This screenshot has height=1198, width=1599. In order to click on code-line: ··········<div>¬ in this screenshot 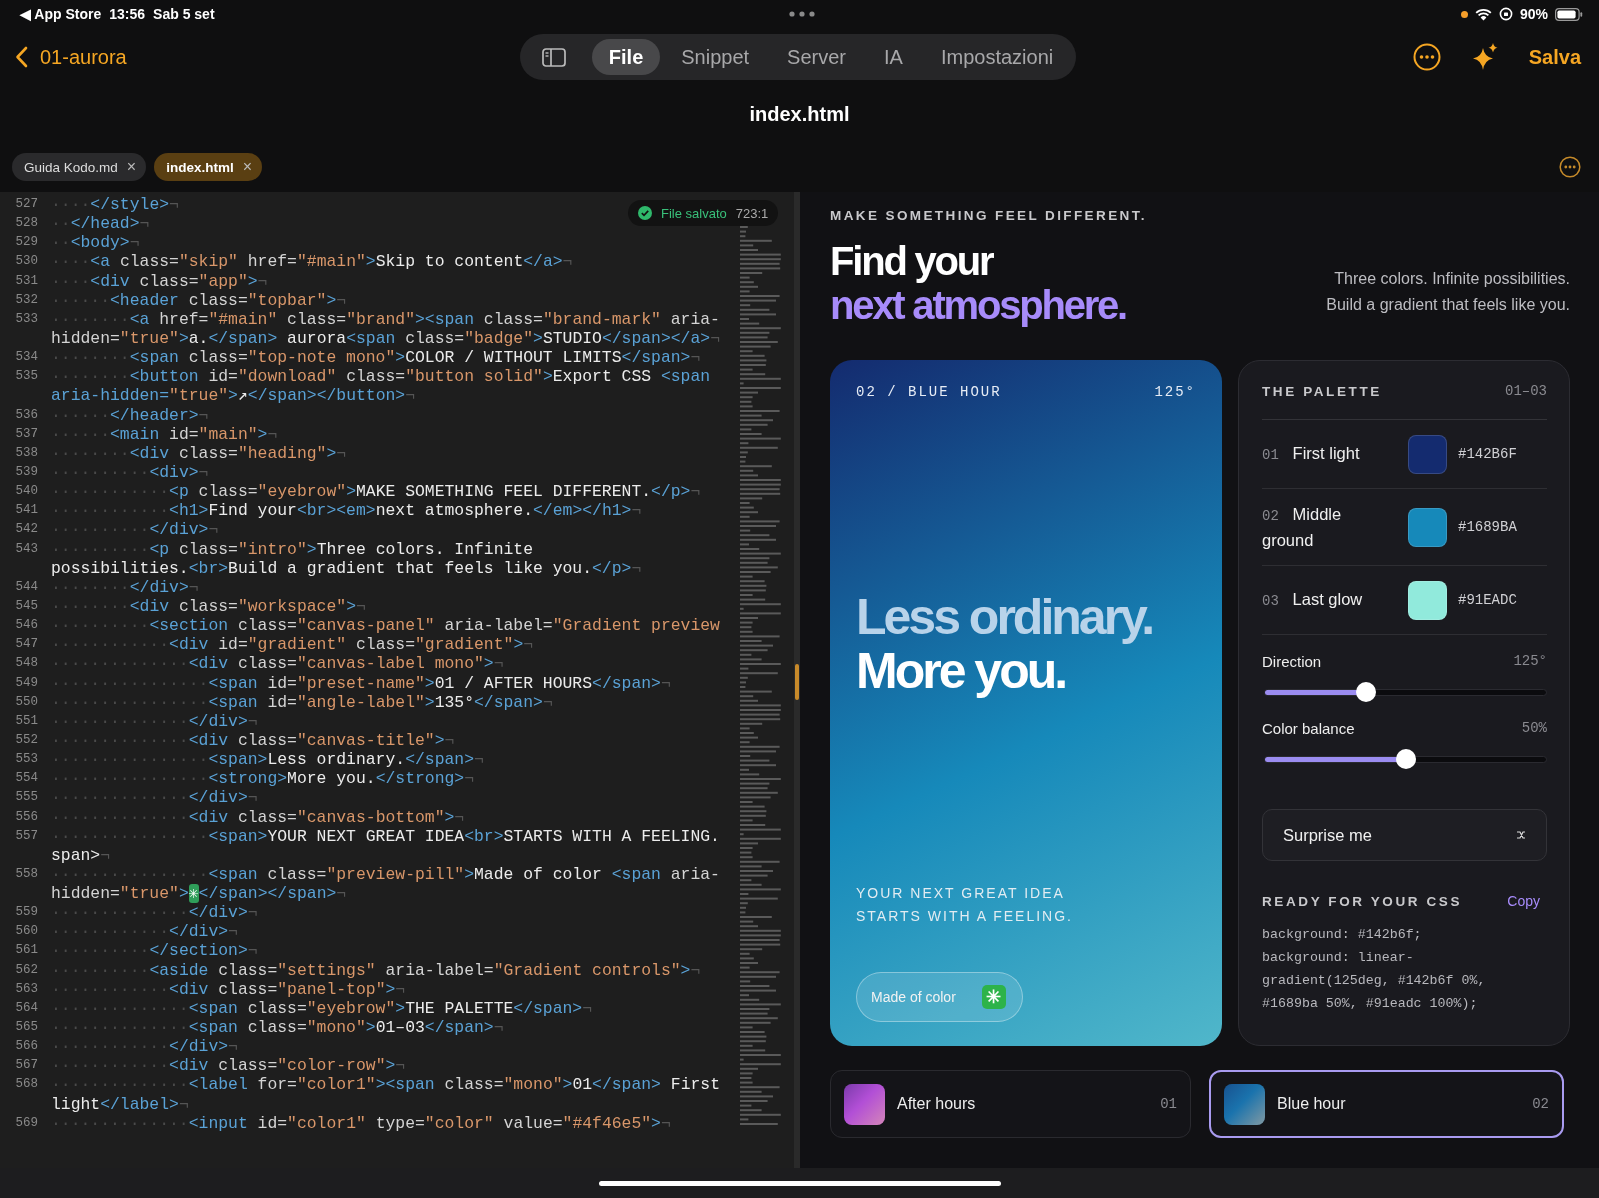, I will do `click(130, 472)`.